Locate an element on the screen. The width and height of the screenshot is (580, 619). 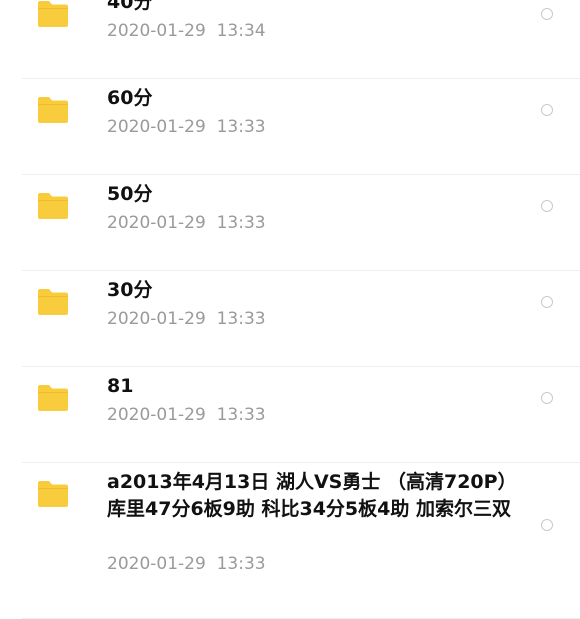
folder-timestamp: 2020-01-29 13:34 is located at coordinates (186, 31).